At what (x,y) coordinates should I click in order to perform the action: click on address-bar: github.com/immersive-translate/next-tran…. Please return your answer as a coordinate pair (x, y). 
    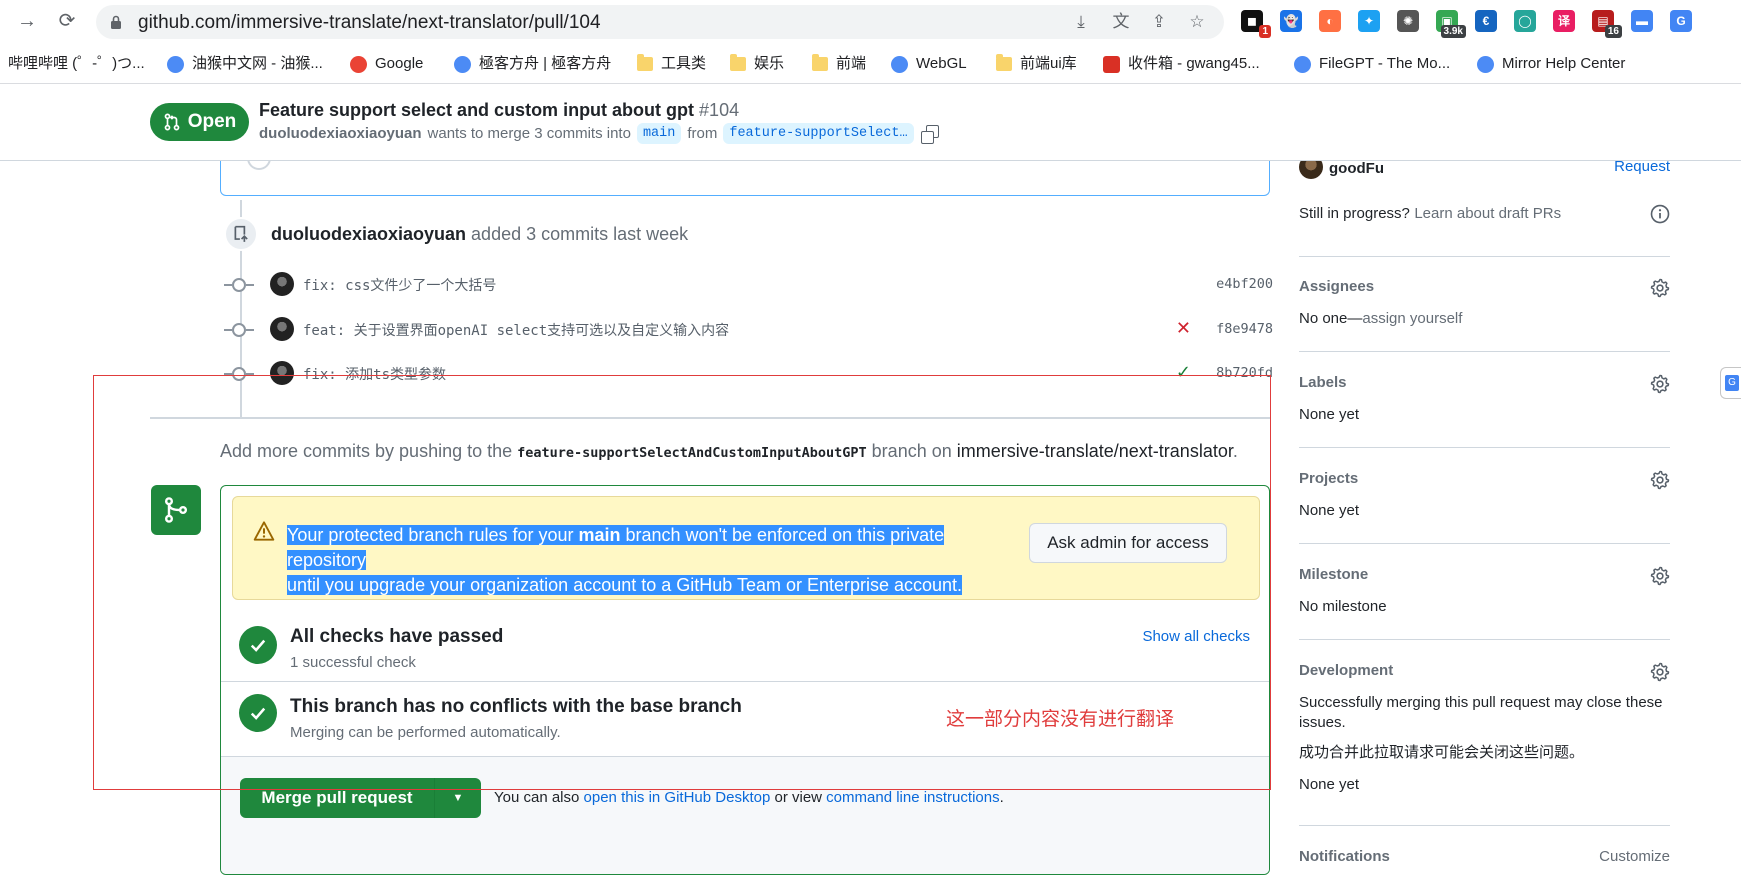
    Looking at the image, I should click on (660, 22).